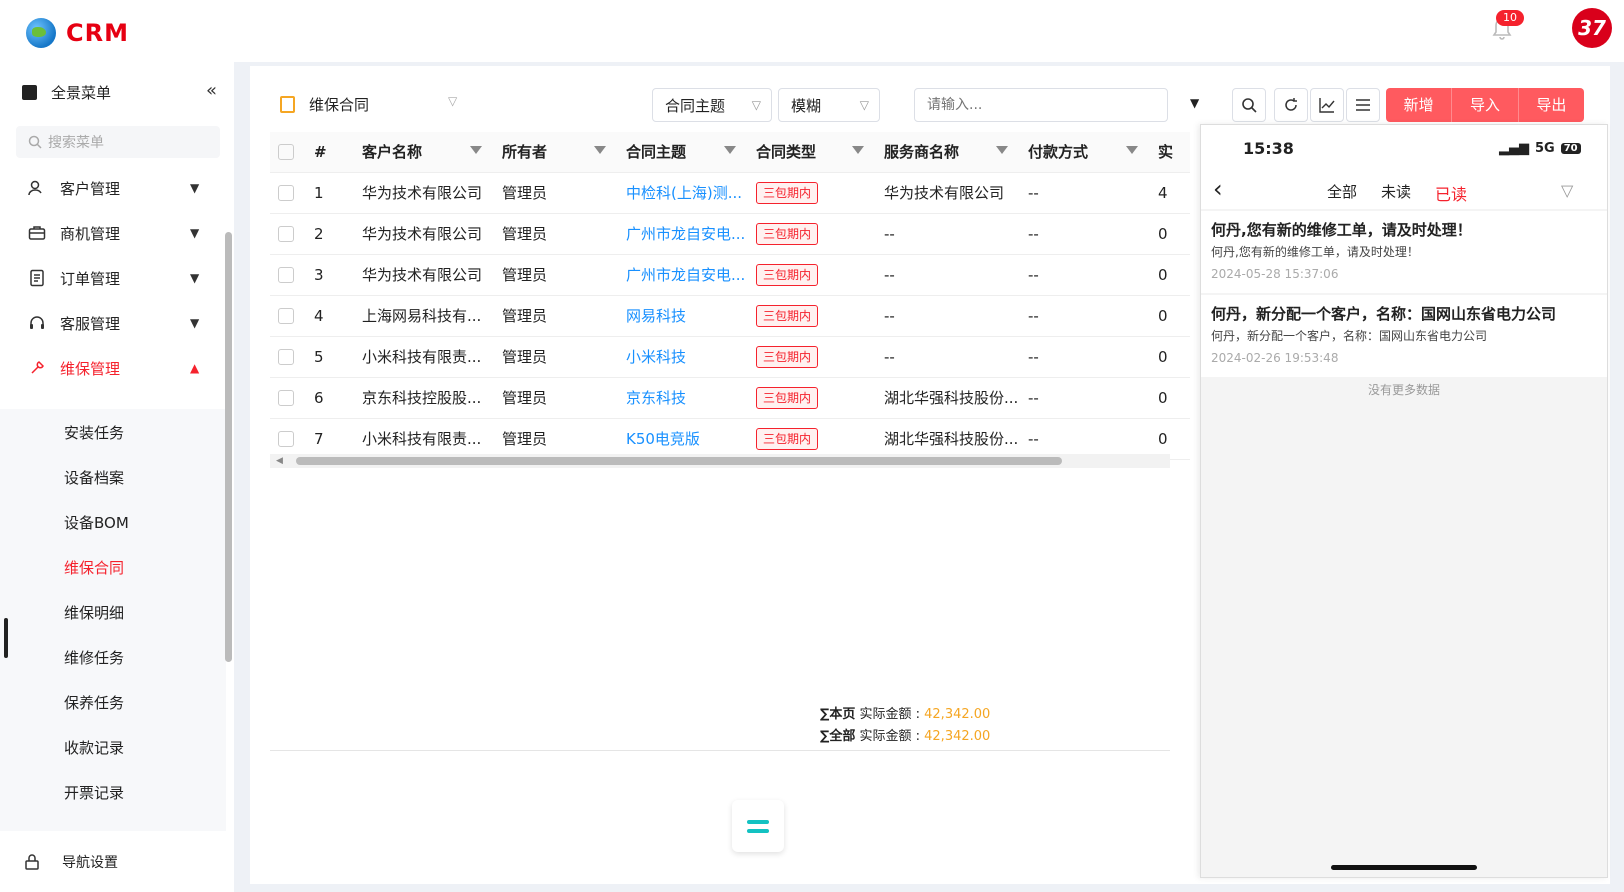  I want to click on scroll-left-icon: ◀, so click(279, 461).